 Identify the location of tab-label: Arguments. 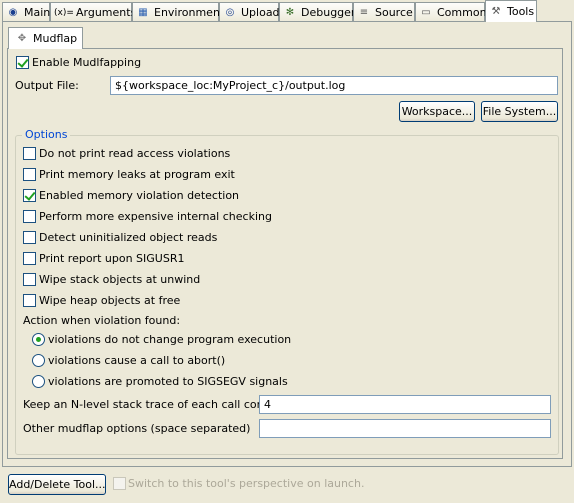
(106, 12).